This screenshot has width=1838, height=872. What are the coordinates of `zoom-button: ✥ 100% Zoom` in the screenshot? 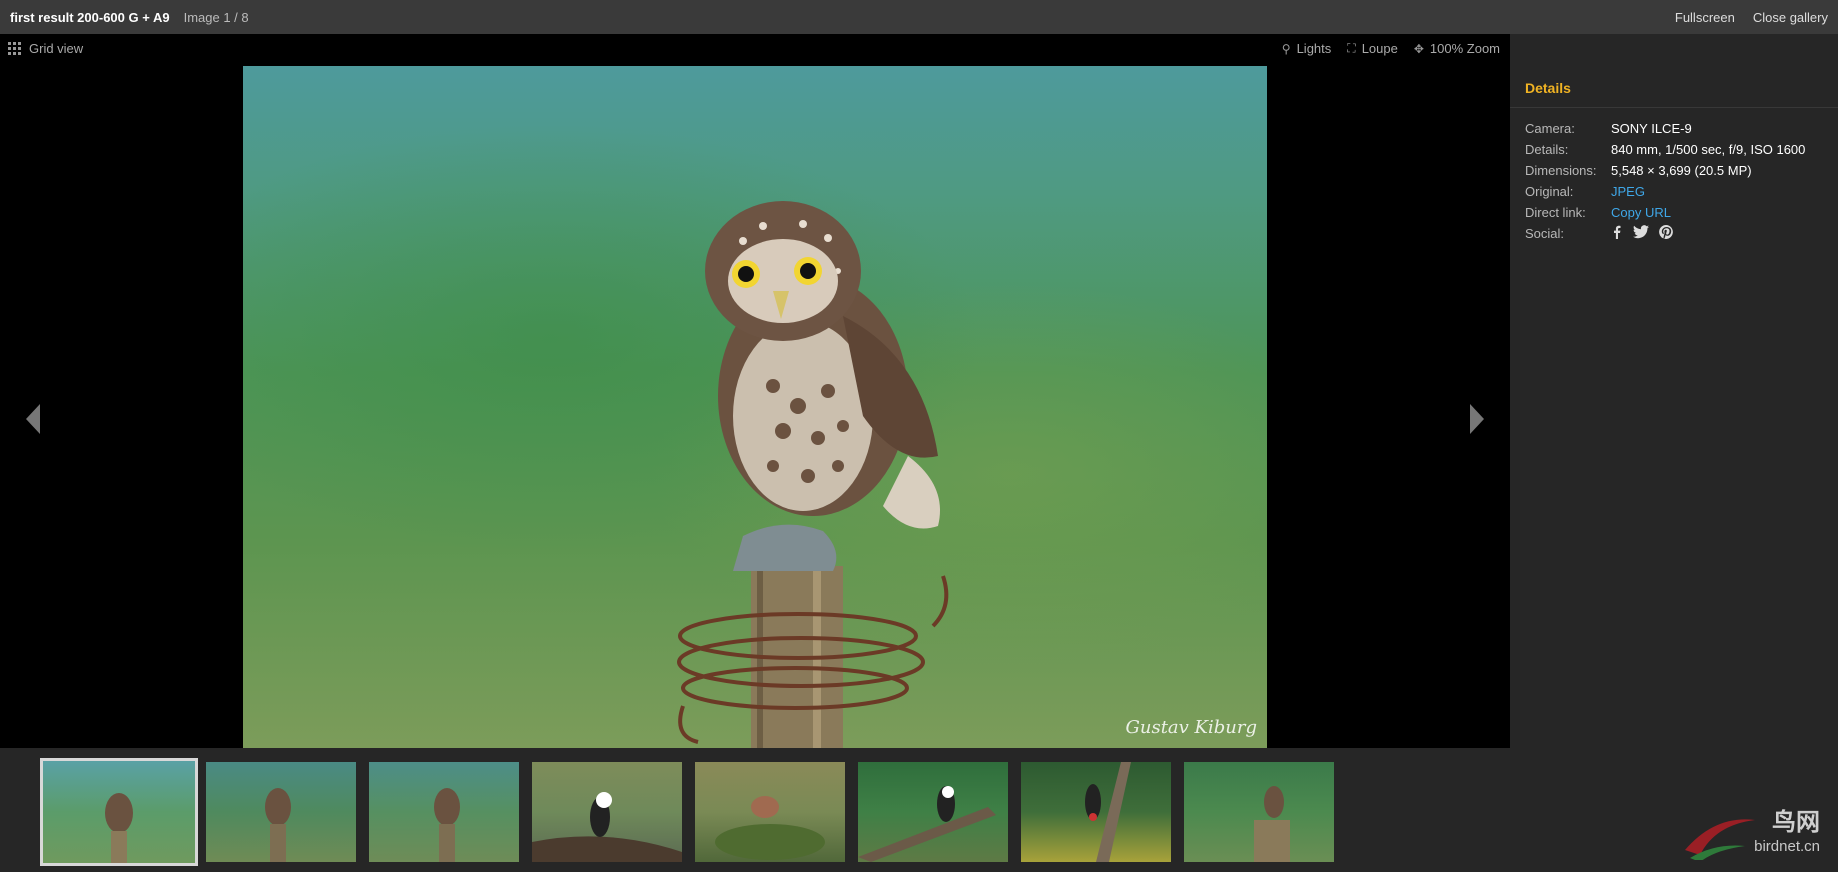 It's located at (1457, 48).